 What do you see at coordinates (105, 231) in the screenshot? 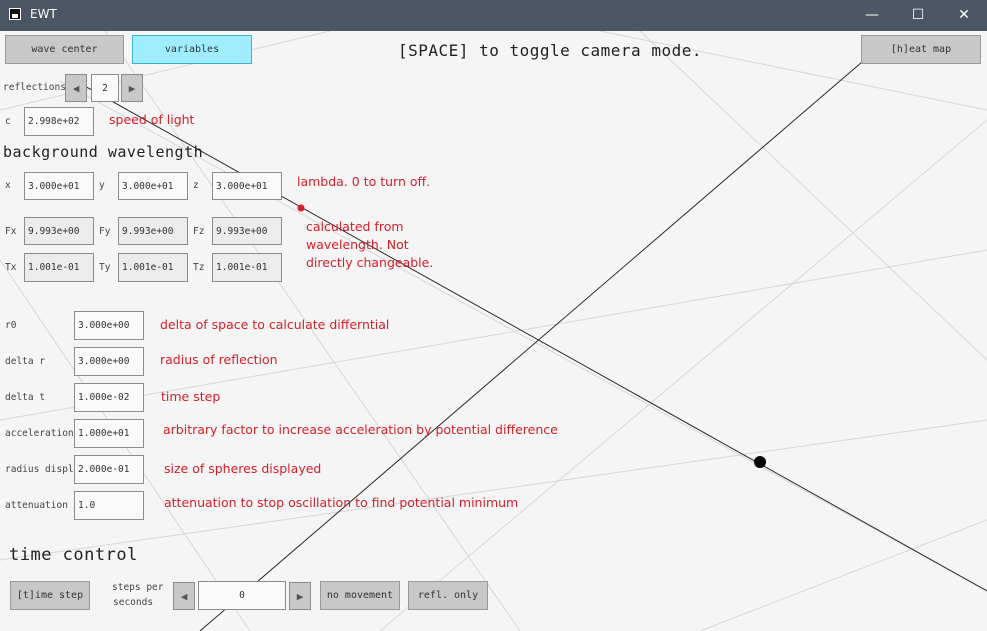
I see `fy-label: Fy` at bounding box center [105, 231].